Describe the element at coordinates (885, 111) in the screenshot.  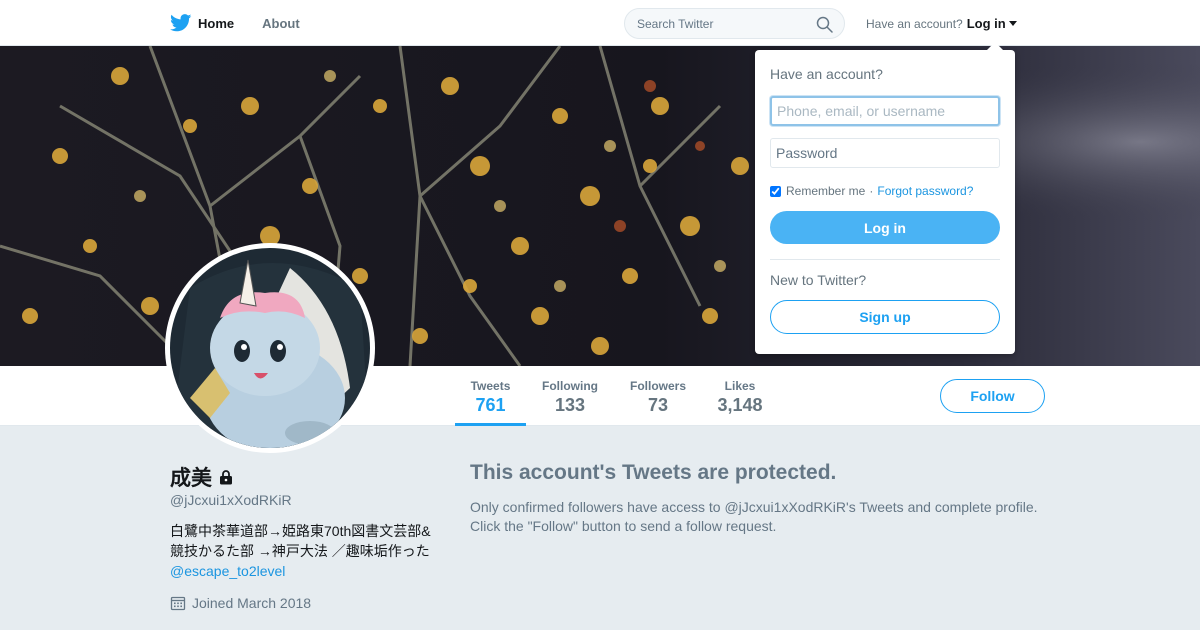
I see `username-input` at that location.